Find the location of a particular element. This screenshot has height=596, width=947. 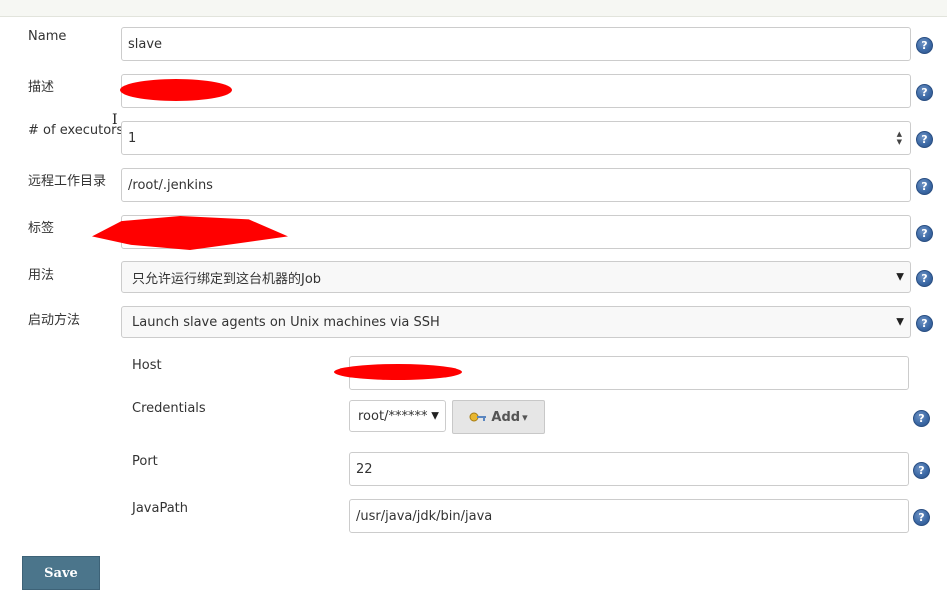

port-input: 22 is located at coordinates (629, 469).